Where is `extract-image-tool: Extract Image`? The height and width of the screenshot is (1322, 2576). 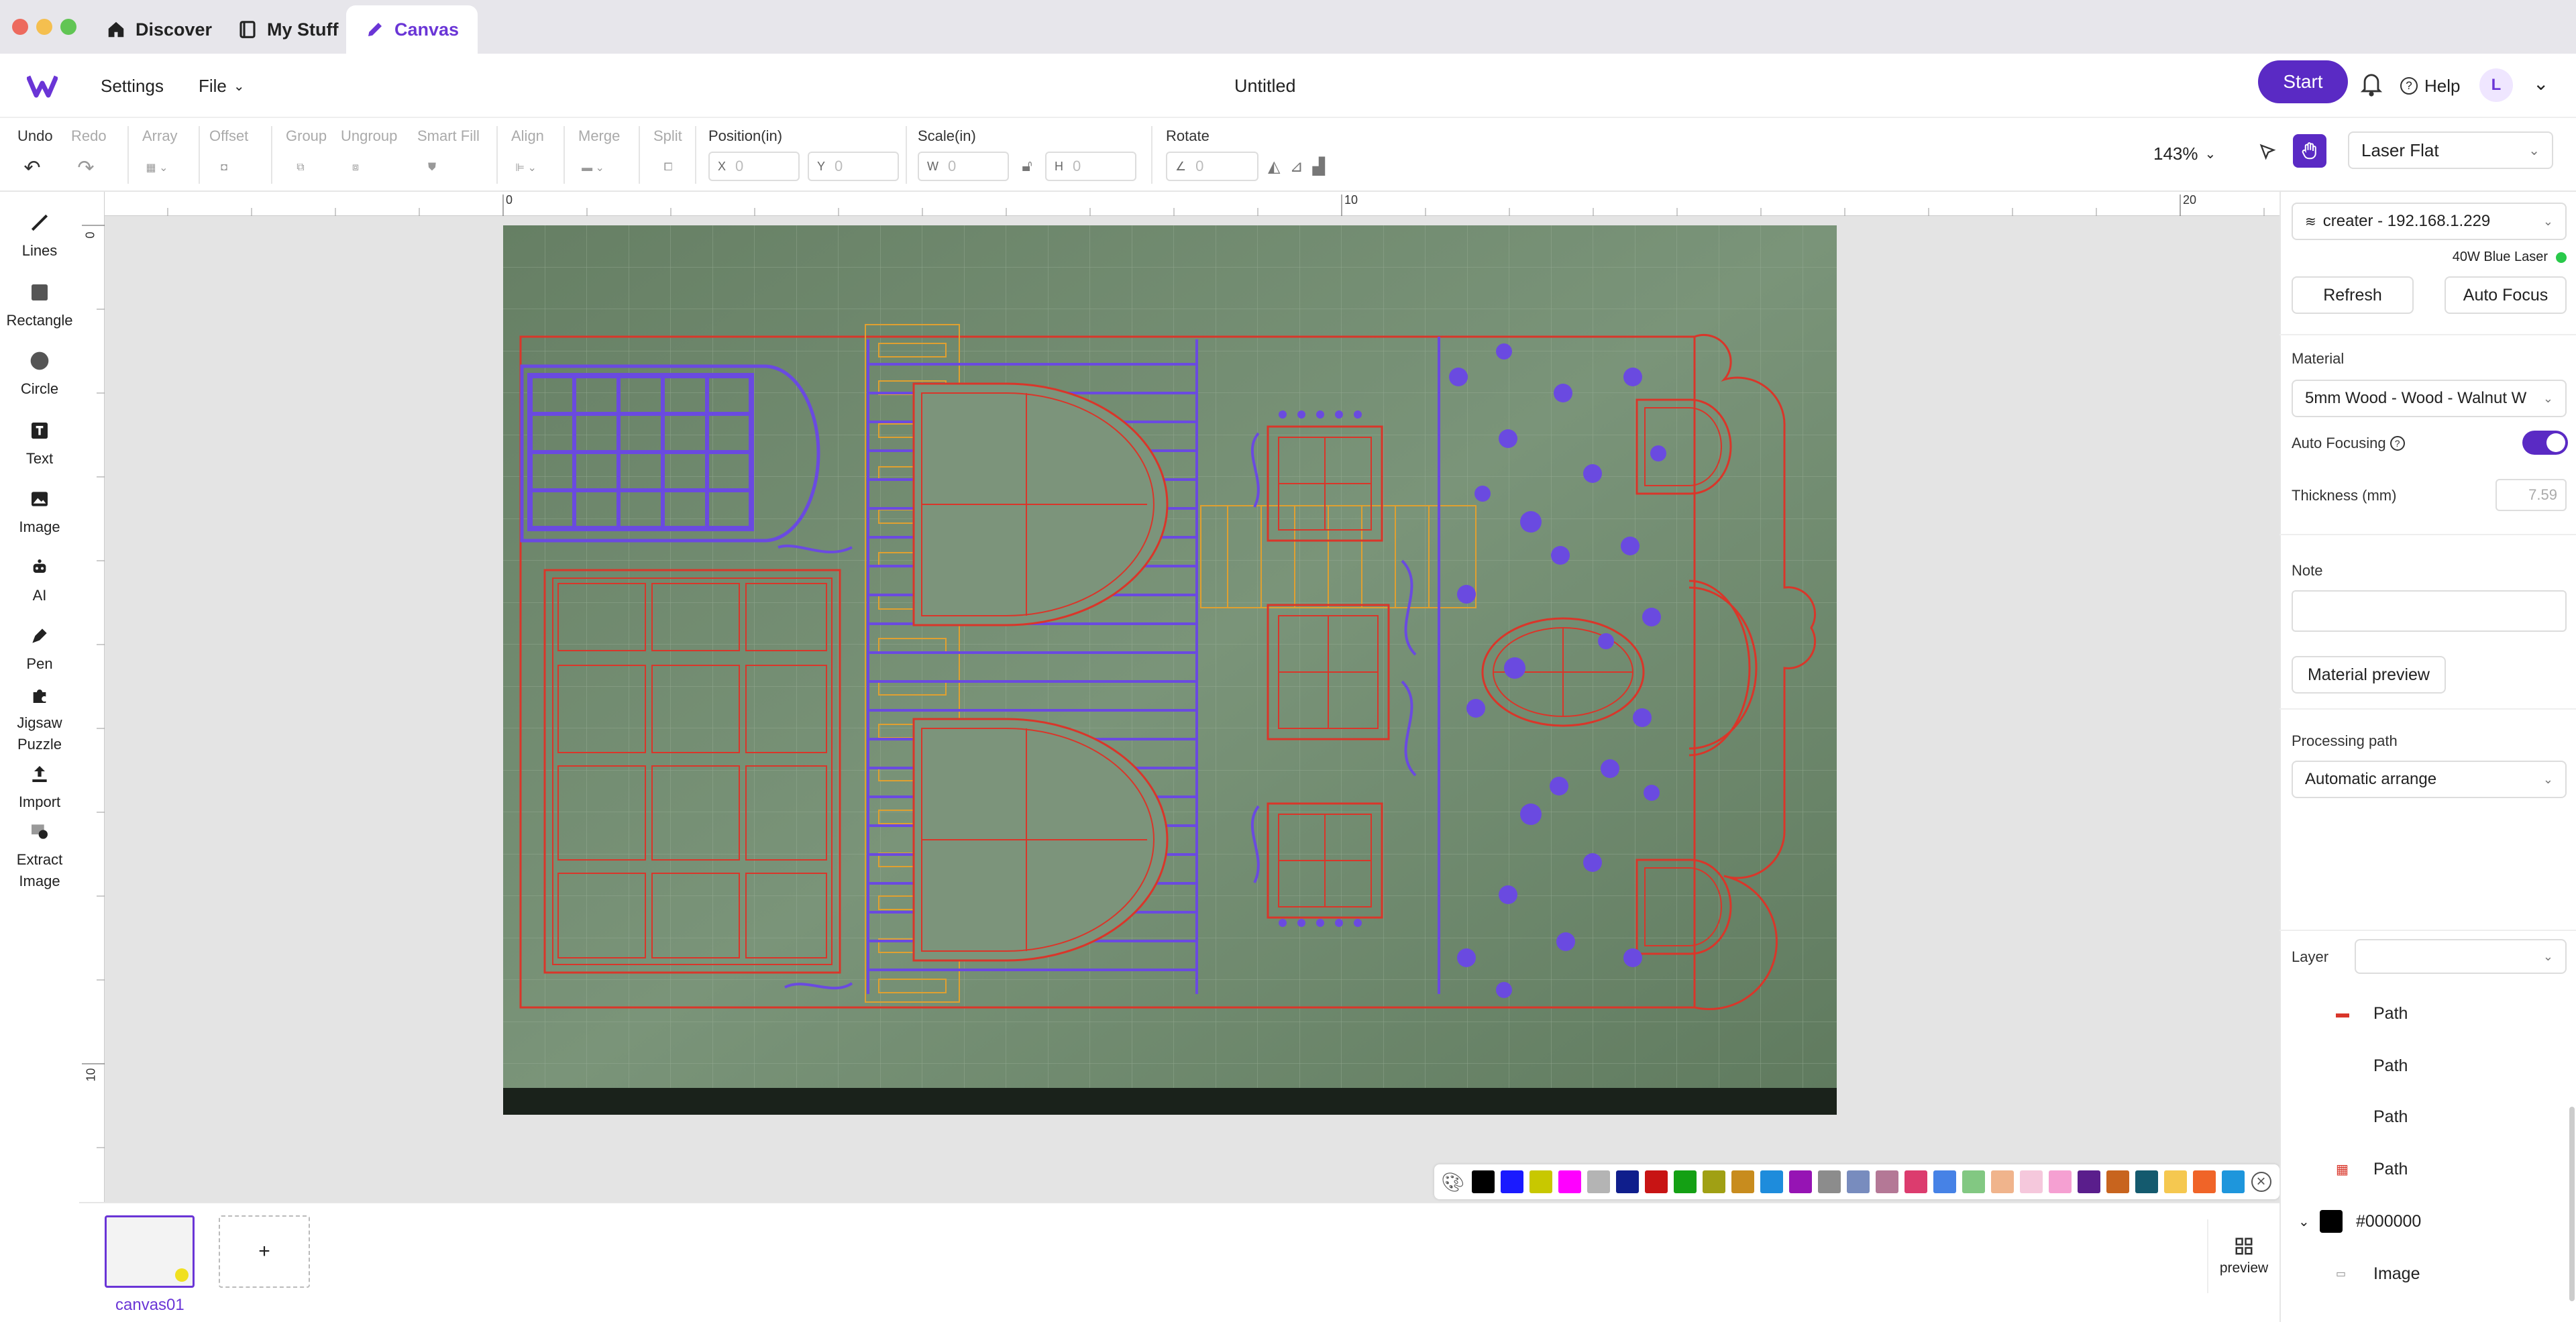
extract-image-tool: Extract Image is located at coordinates (39, 856).